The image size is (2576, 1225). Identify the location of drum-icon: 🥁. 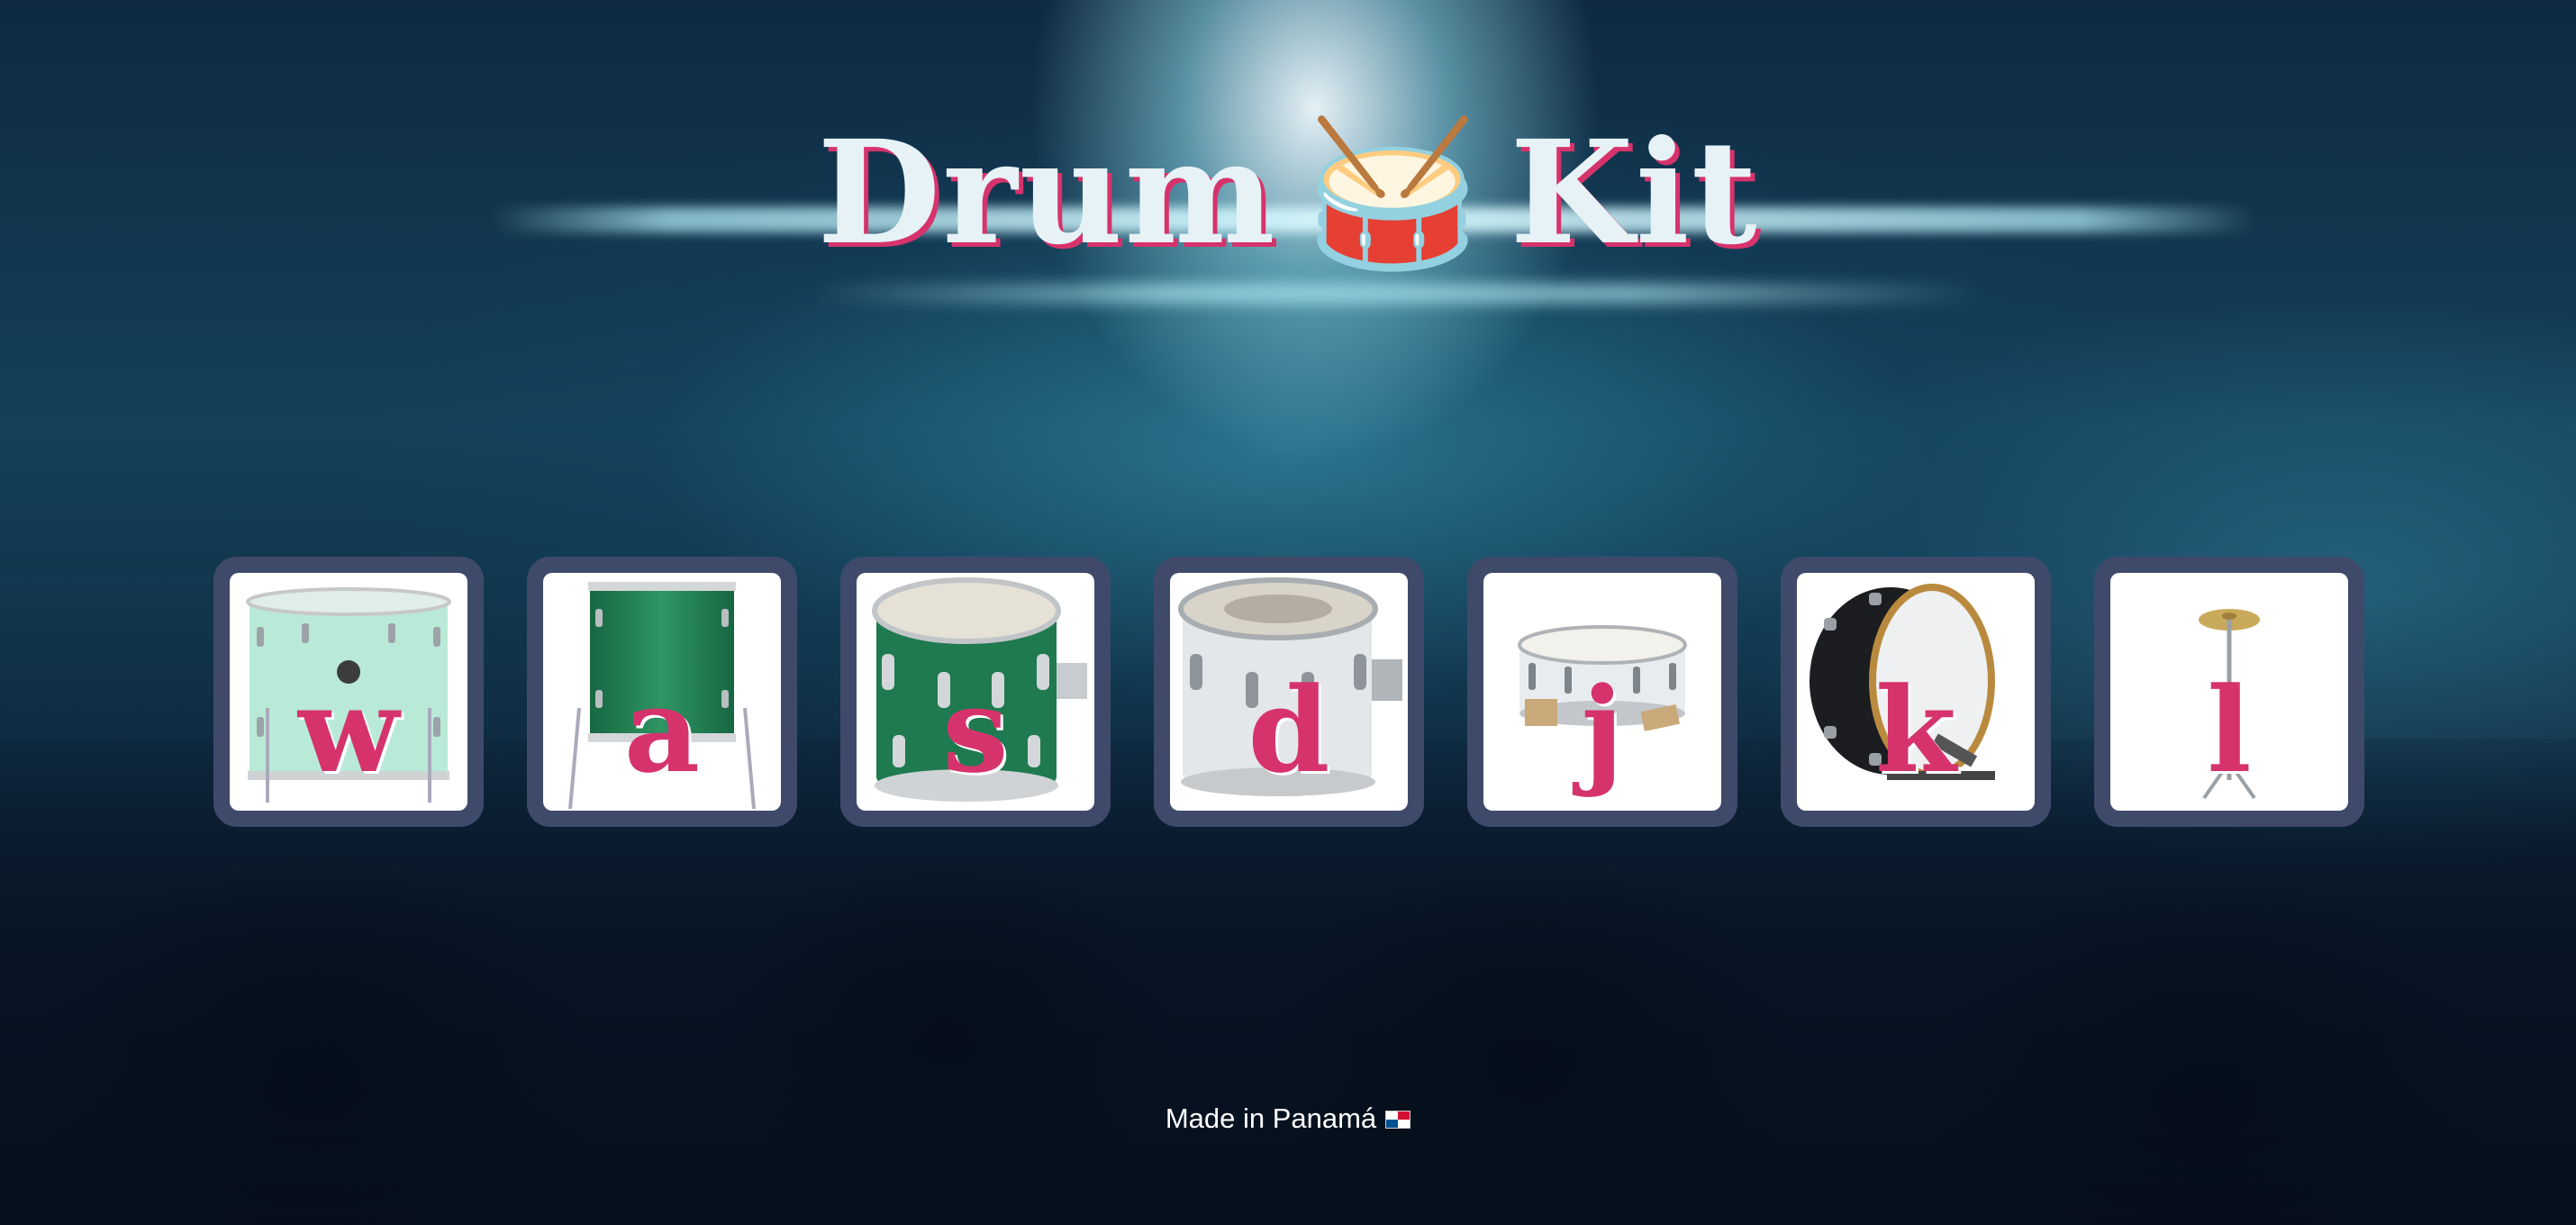
(1393, 194).